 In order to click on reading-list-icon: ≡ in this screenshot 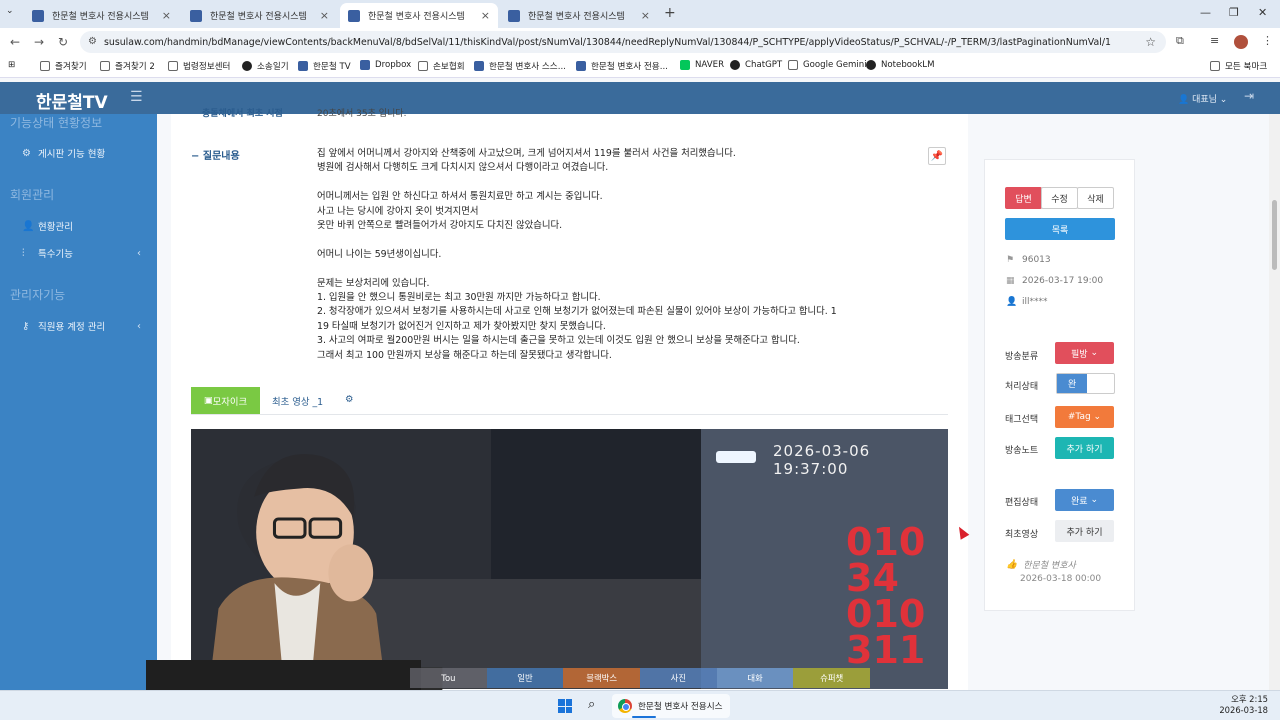, I will do `click(1214, 40)`.